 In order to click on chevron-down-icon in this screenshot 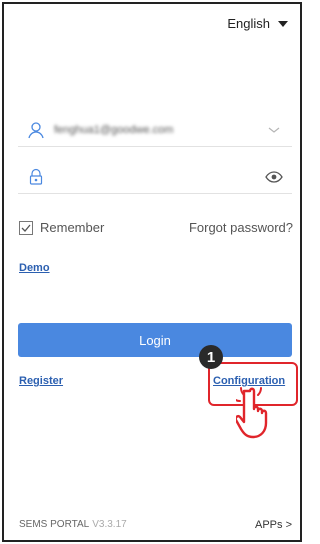, I will do `click(274, 130)`.